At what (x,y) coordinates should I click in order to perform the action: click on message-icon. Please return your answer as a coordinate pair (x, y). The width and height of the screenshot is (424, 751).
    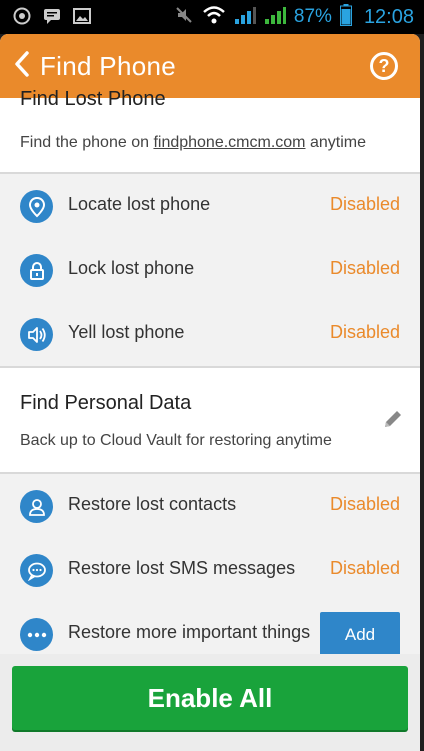
    Looking at the image, I should click on (52, 16).